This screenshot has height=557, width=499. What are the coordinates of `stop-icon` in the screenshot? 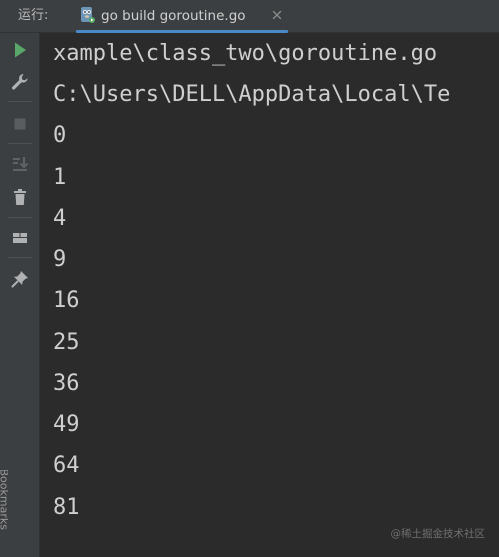 It's located at (20, 124).